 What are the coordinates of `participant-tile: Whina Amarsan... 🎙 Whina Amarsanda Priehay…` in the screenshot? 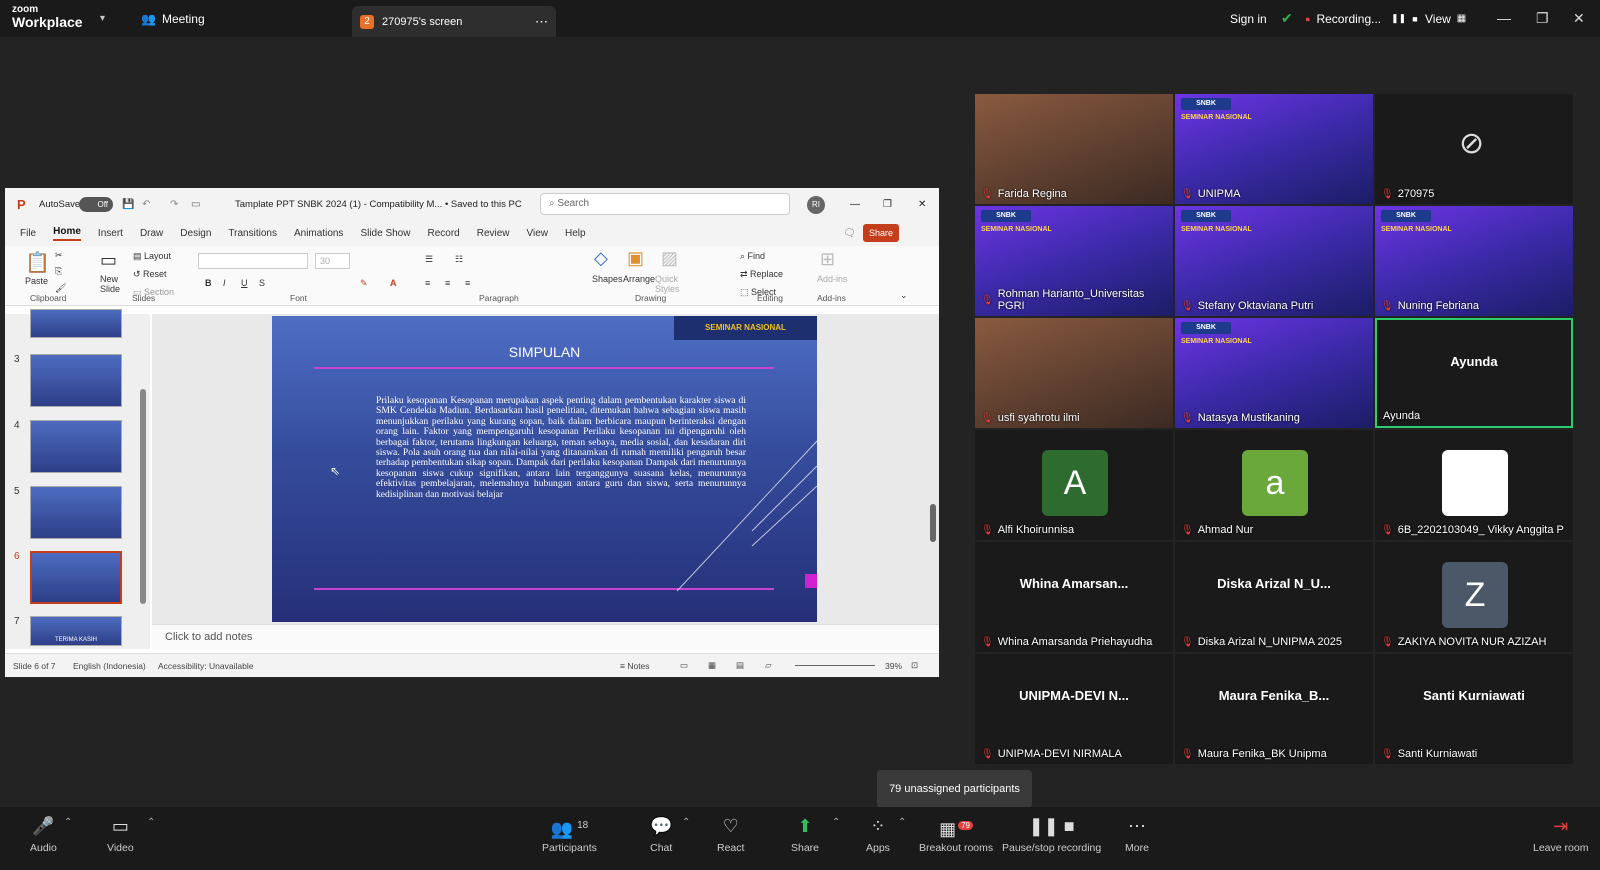 It's located at (1074, 597).